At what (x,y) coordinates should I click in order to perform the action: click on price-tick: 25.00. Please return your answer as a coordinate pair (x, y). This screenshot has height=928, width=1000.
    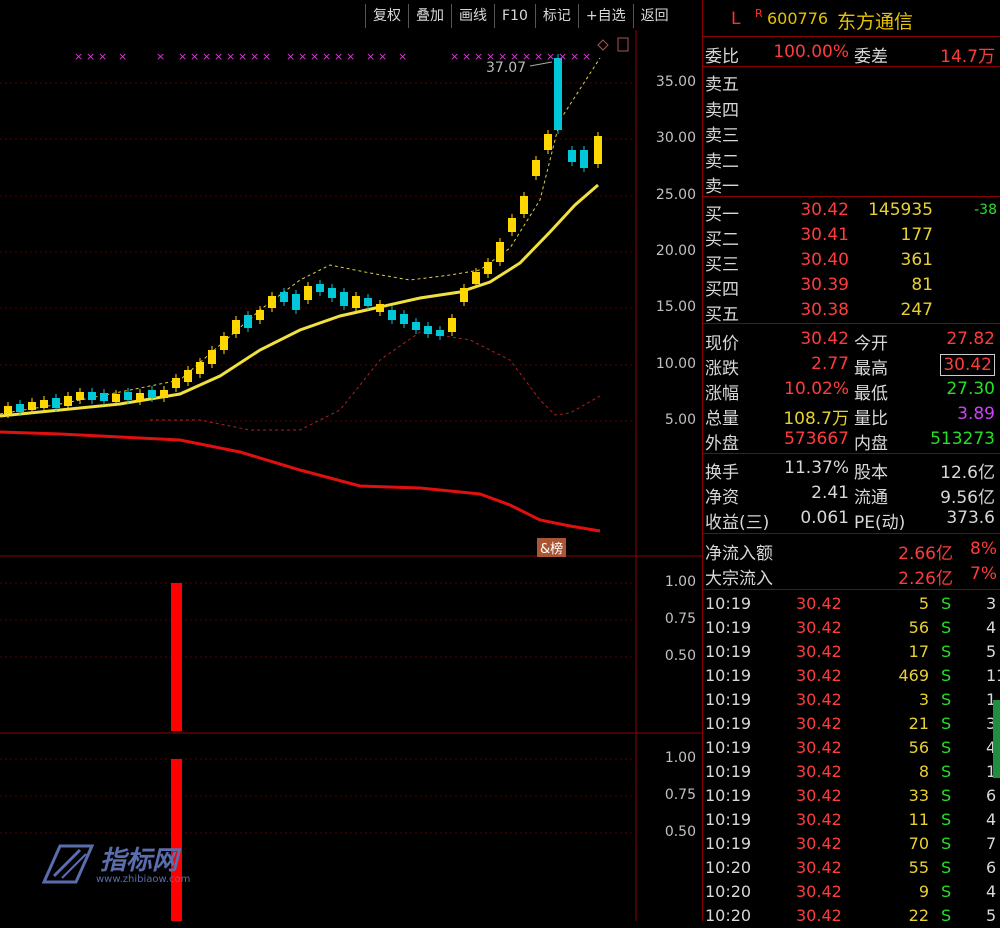
    Looking at the image, I should click on (675, 195).